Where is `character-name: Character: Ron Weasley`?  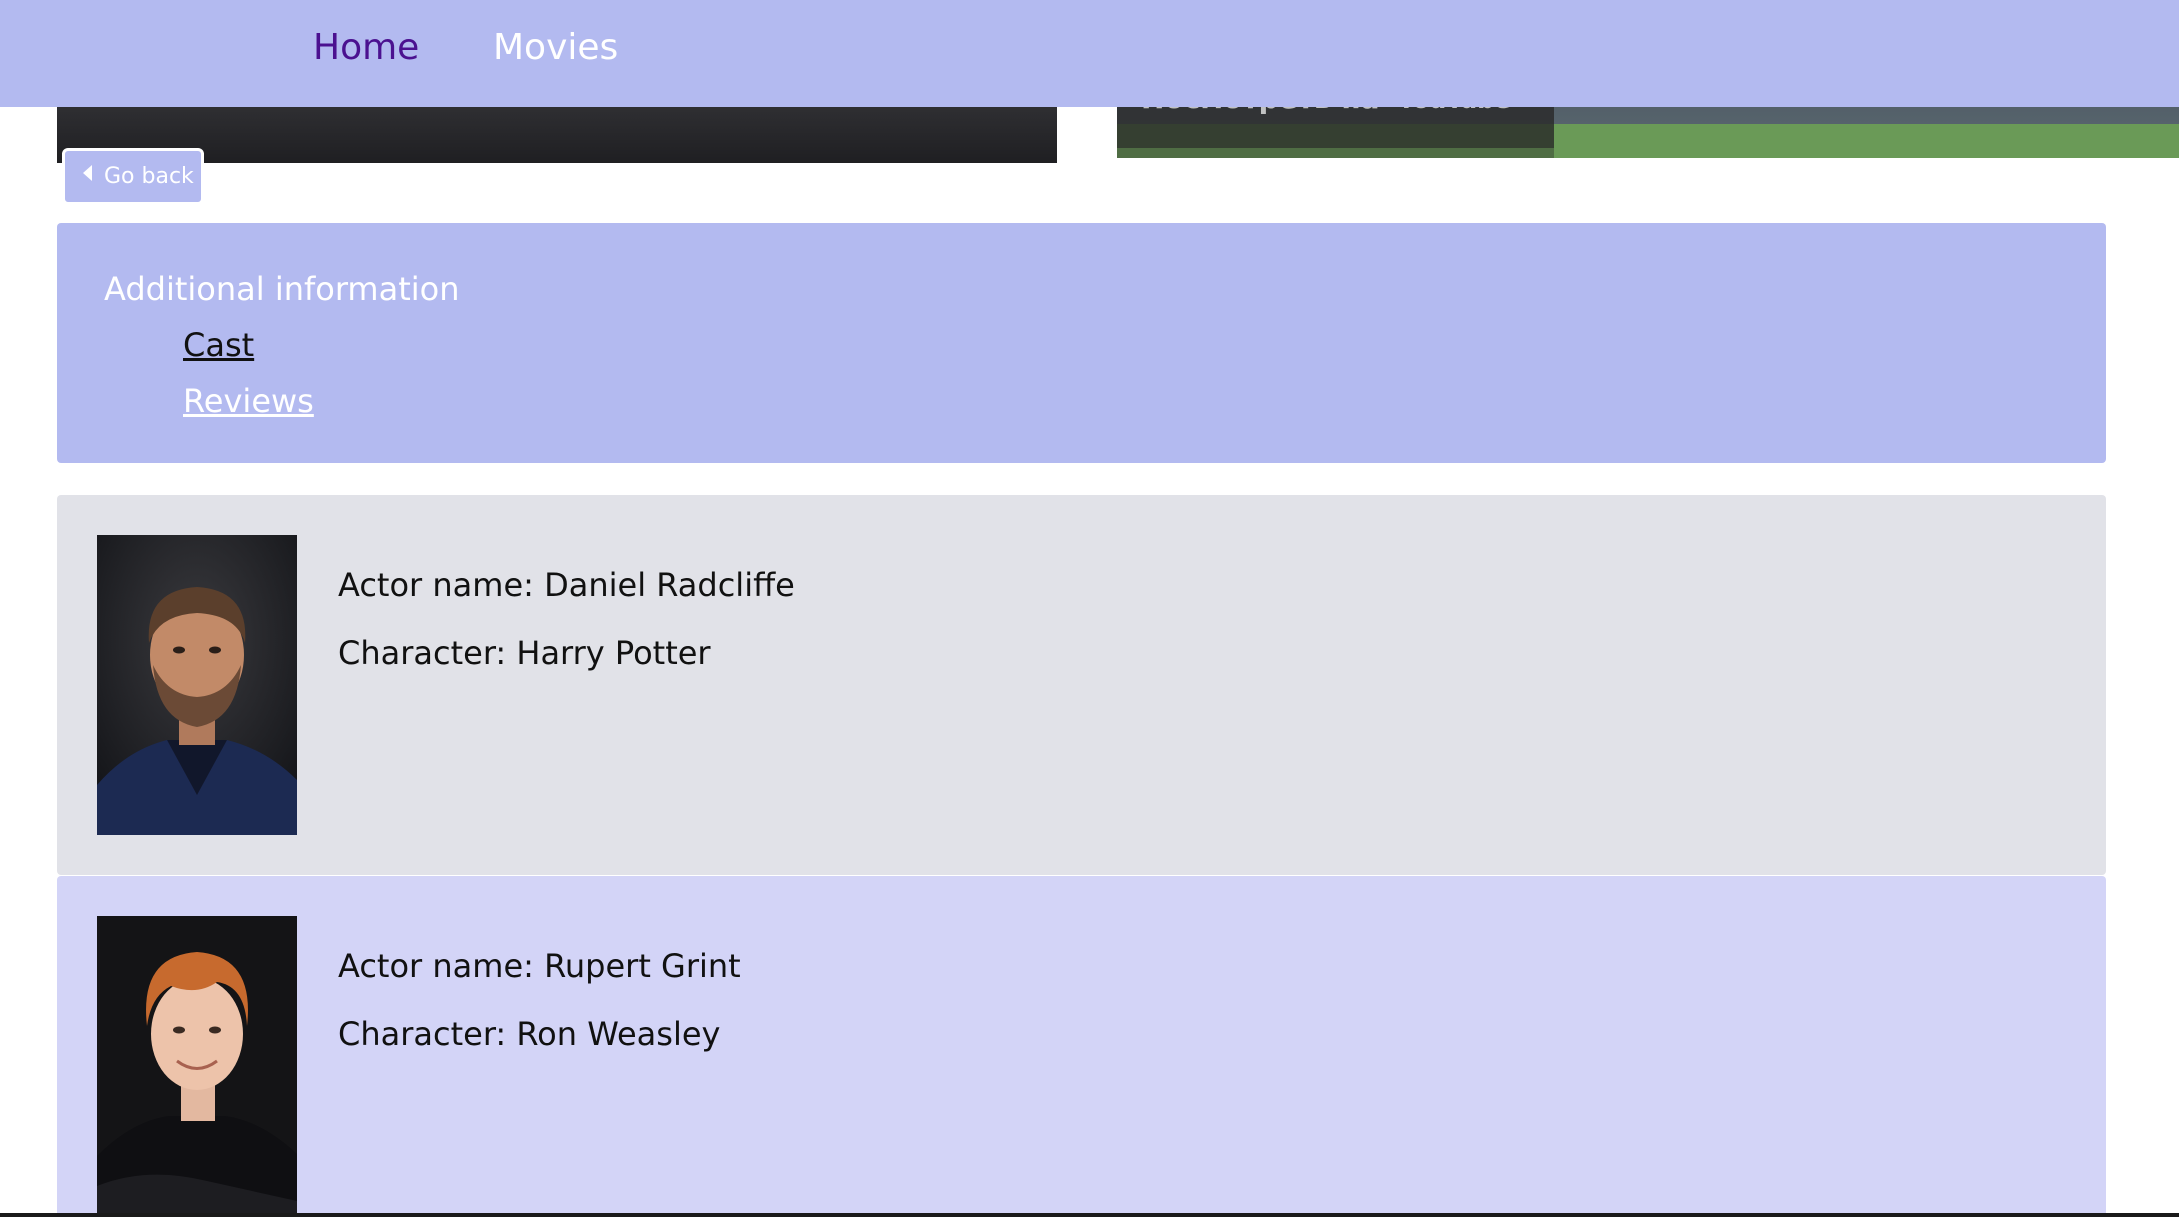 character-name: Character: Ron Weasley is located at coordinates (529, 1034).